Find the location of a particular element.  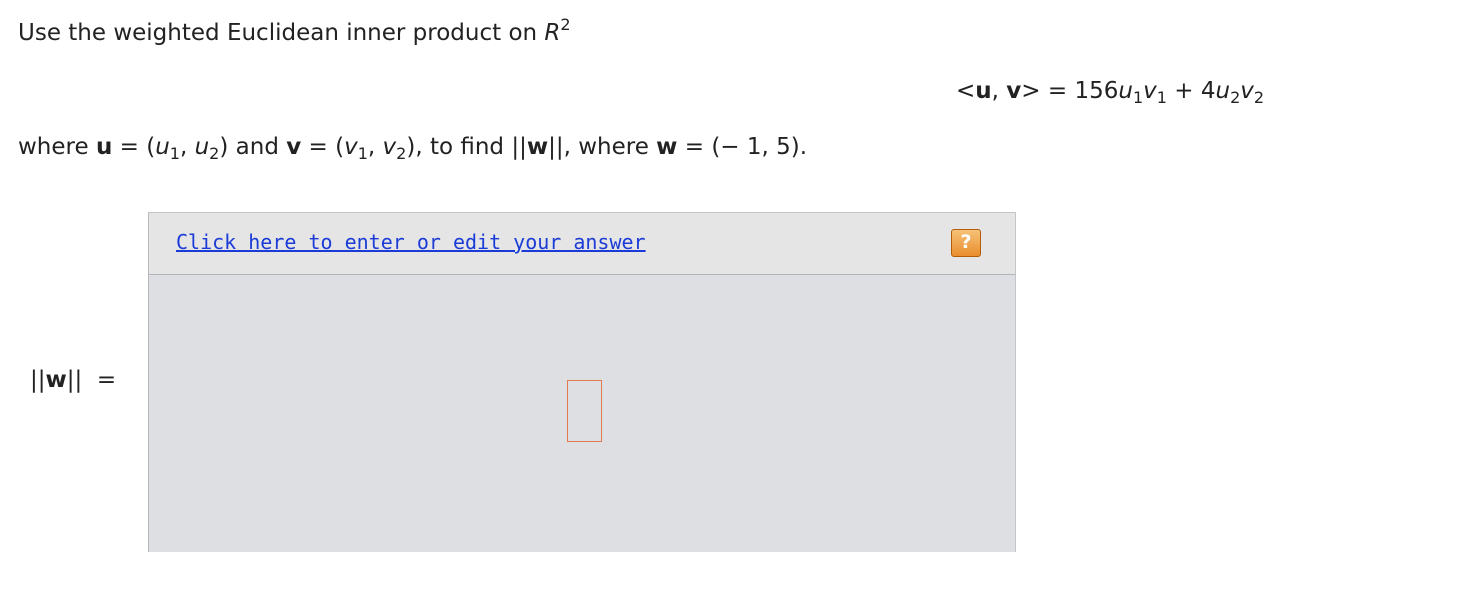

norm-open: || is located at coordinates (38, 380).